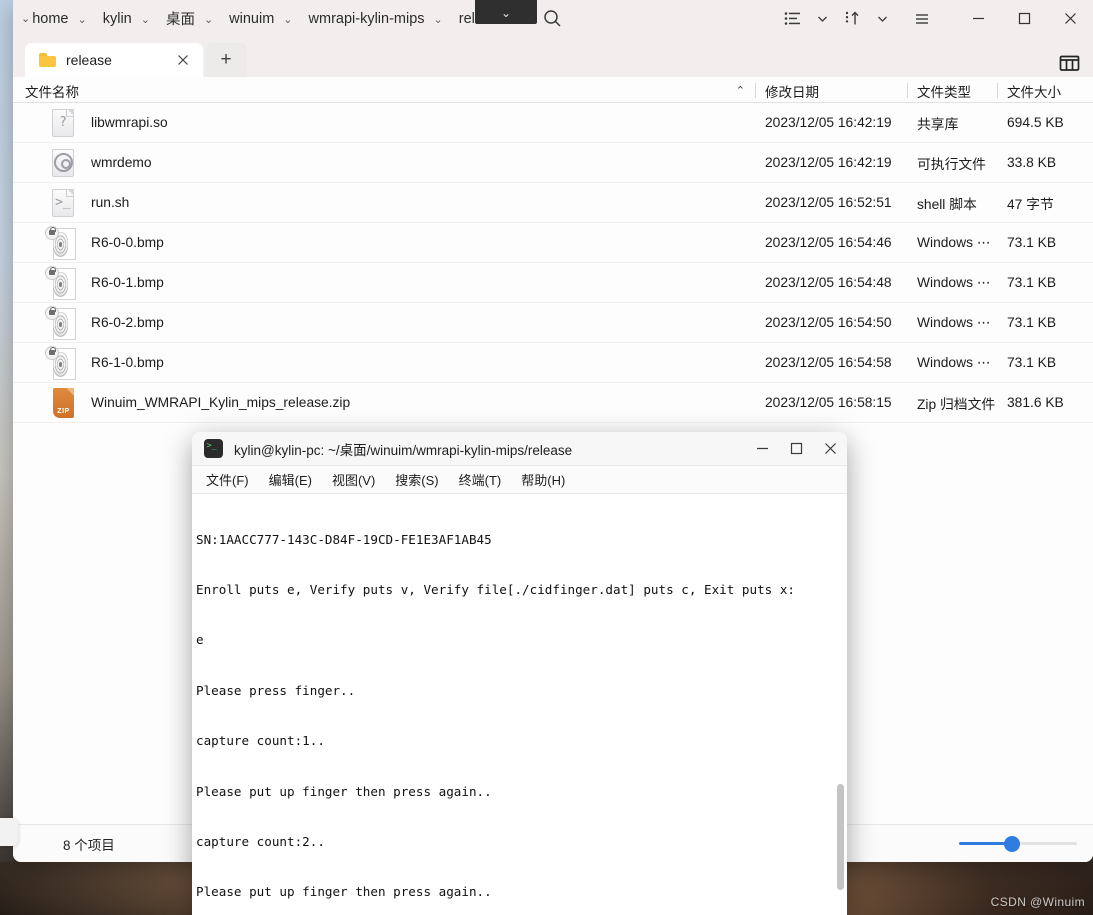  I want to click on terminal-window-controls, so click(796, 449).